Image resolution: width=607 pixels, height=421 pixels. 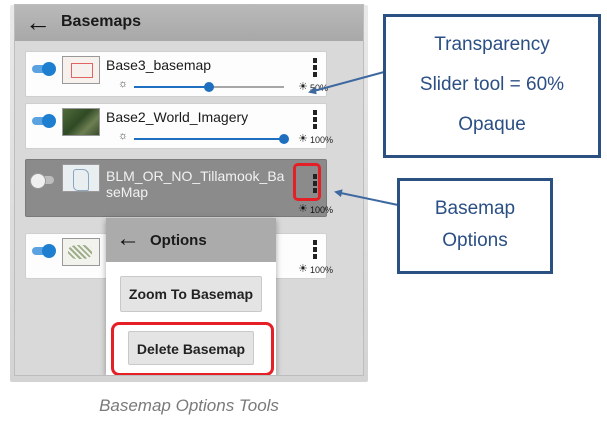 I want to click on figure-caption: Basemap Options Tools, so click(x=189, y=405).